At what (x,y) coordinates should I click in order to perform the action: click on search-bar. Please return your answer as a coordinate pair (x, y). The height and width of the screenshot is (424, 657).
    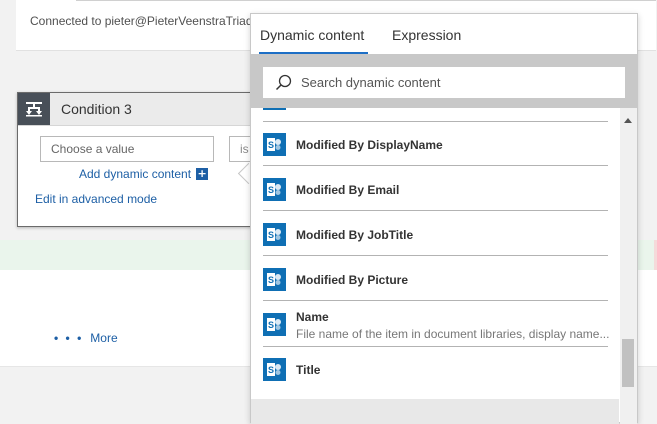
    Looking at the image, I should click on (444, 81).